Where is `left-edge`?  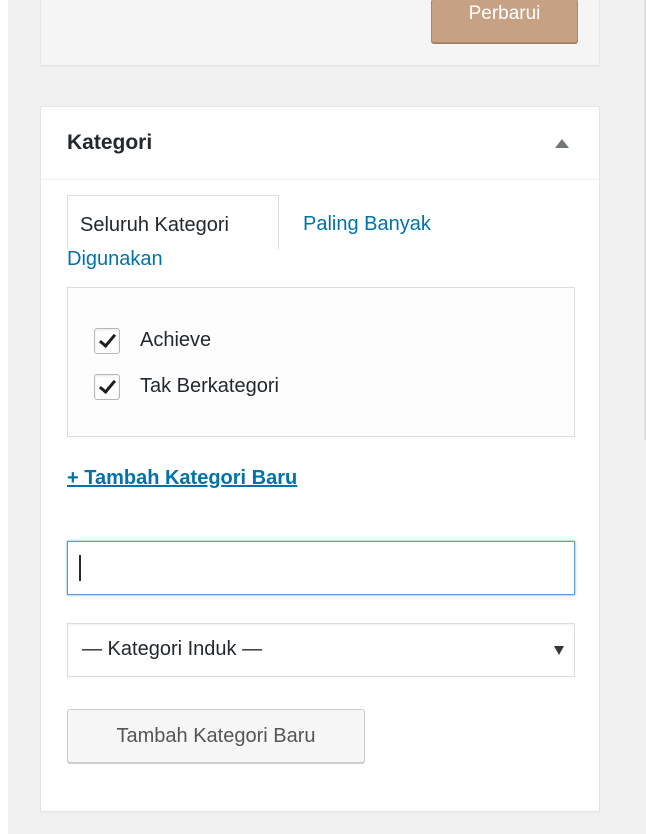
left-edge is located at coordinates (4, 417).